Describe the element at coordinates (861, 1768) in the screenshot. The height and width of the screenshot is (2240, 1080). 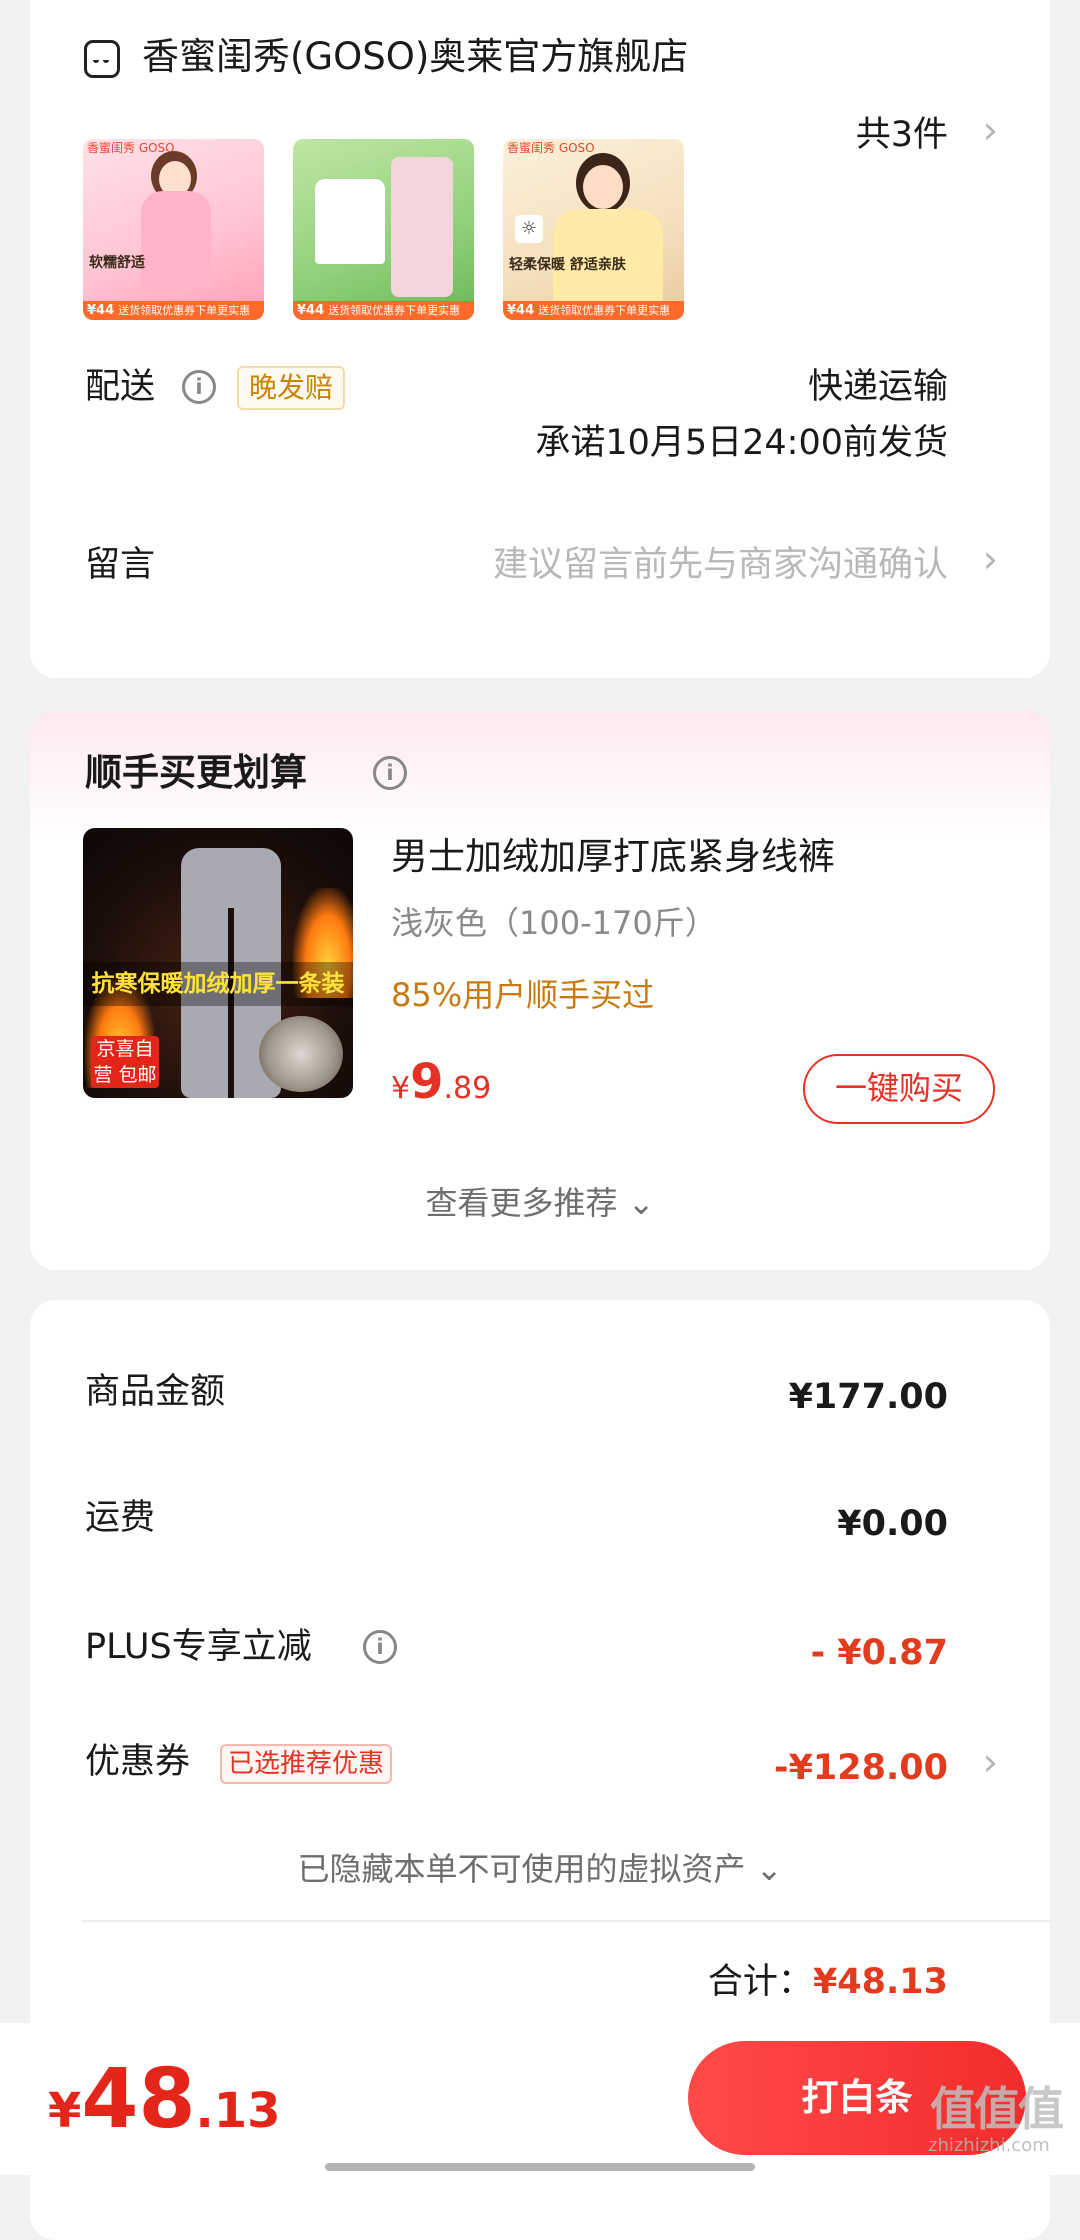
I see `coupon-value: -¥128.00` at that location.